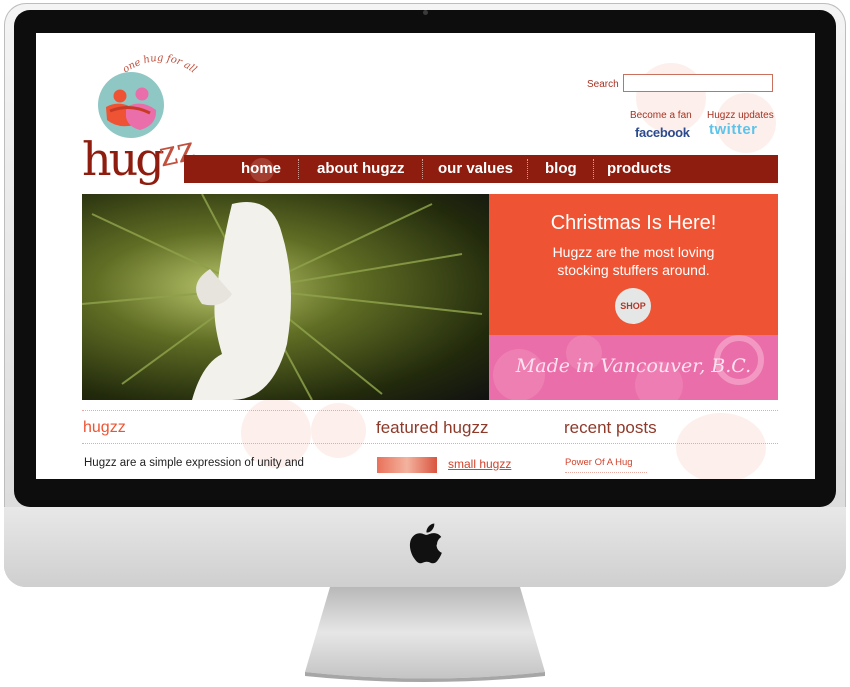 This screenshot has width=850, height=687. Describe the element at coordinates (123, 159) in the screenshot. I see `svg-text: hug` at that location.